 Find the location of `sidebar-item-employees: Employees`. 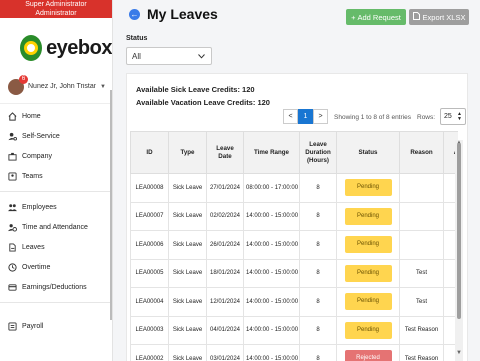

sidebar-item-employees: Employees is located at coordinates (56, 207).